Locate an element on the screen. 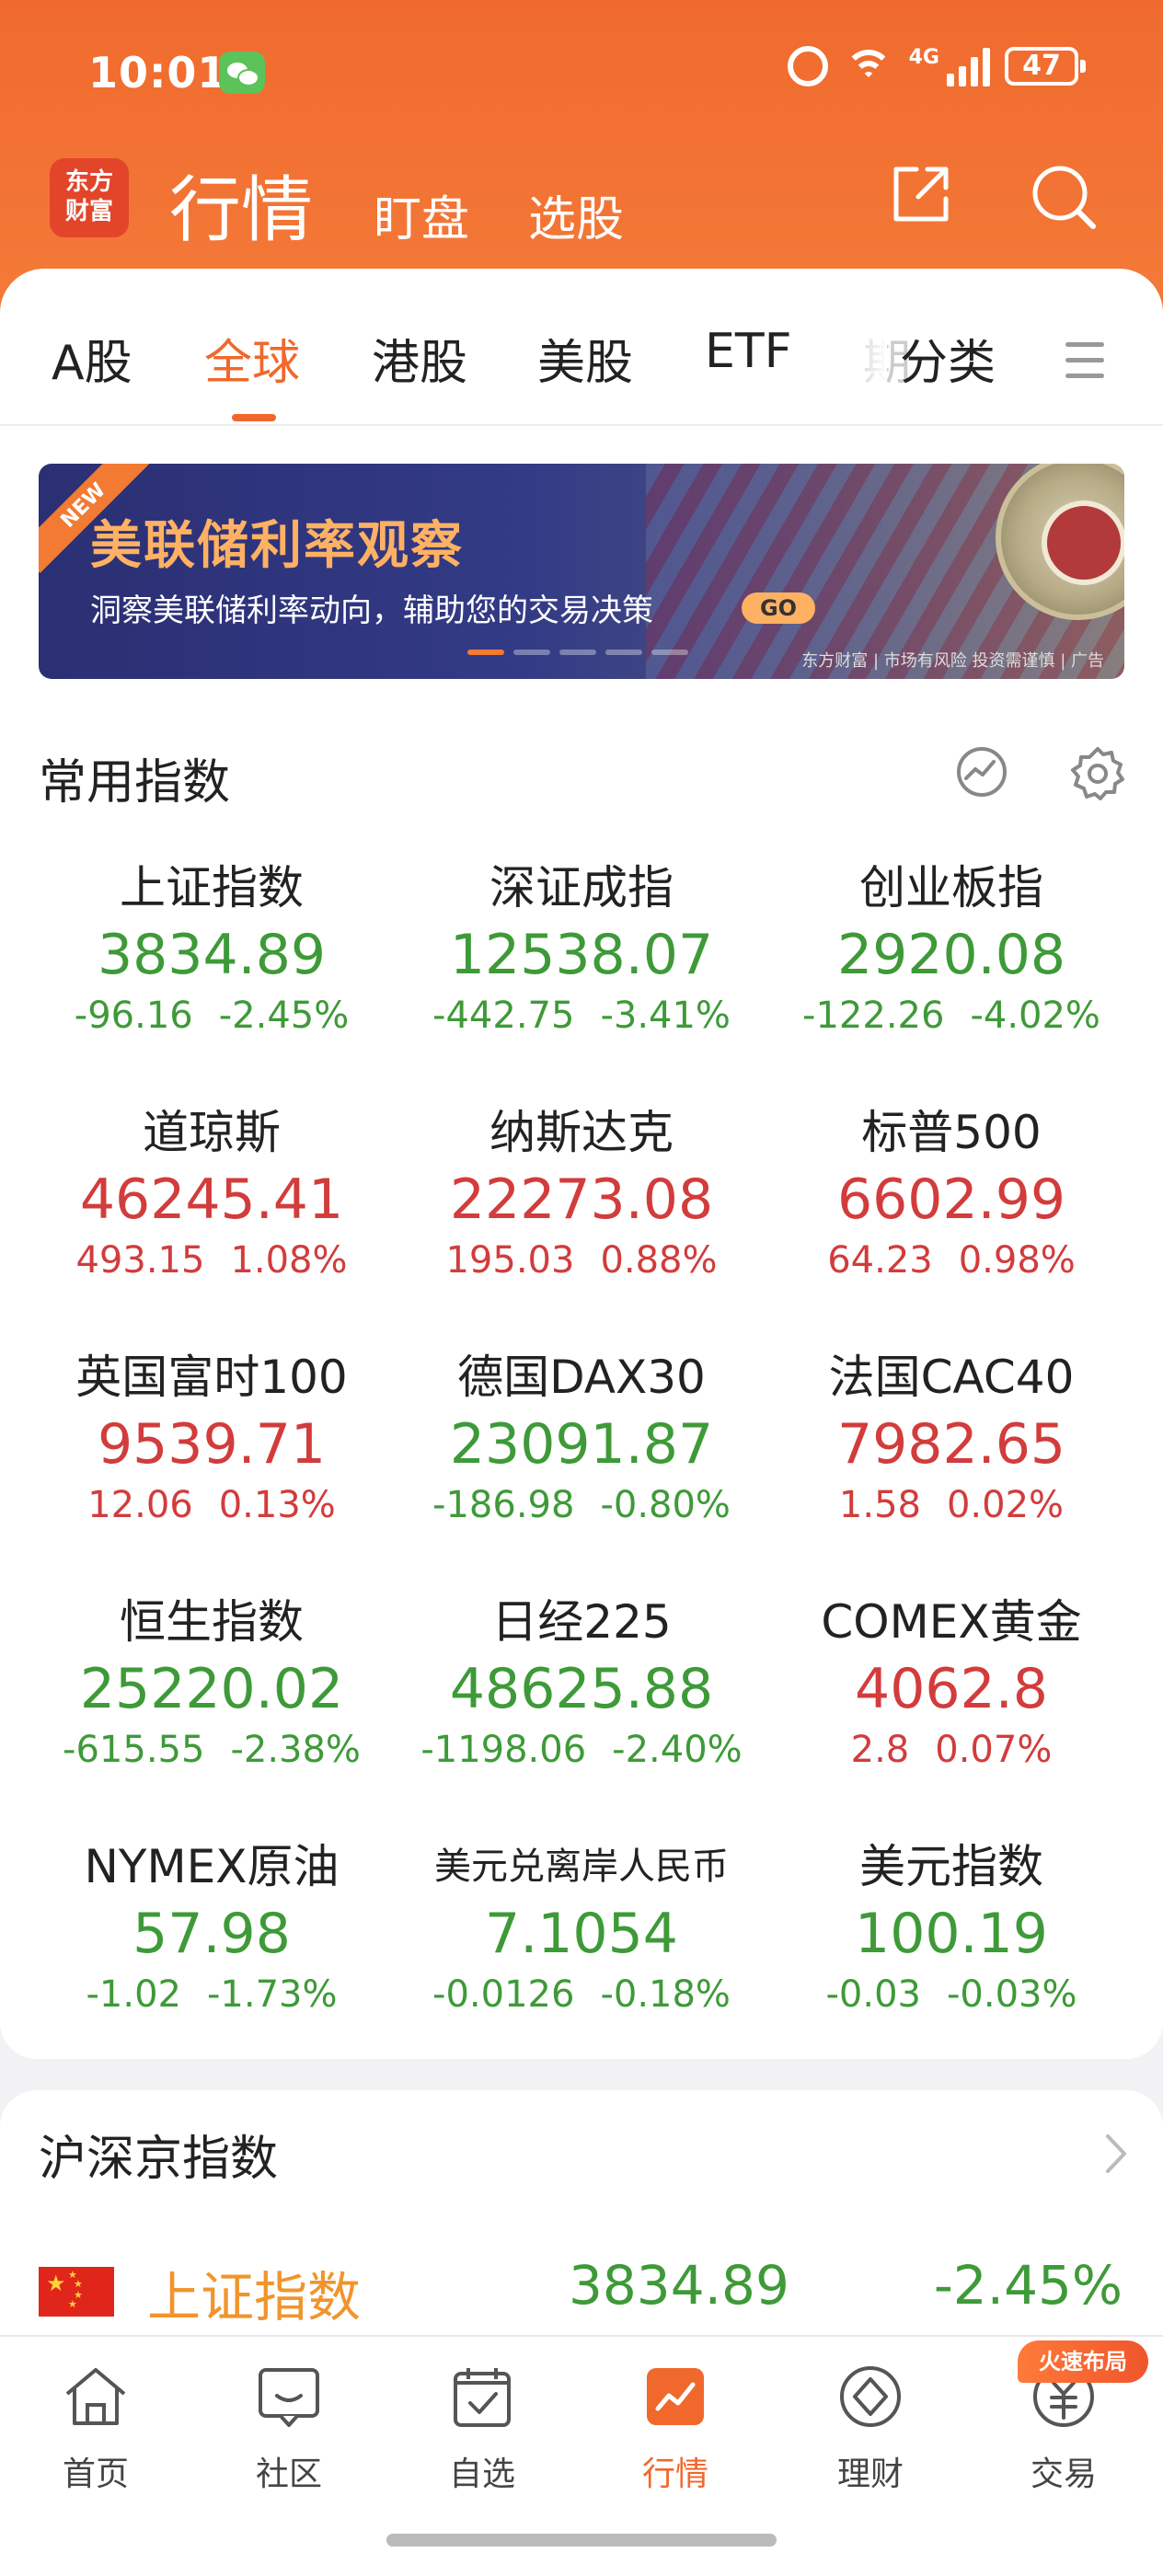 The width and height of the screenshot is (1163, 2576). index-price: 12538.07 is located at coordinates (581, 955).